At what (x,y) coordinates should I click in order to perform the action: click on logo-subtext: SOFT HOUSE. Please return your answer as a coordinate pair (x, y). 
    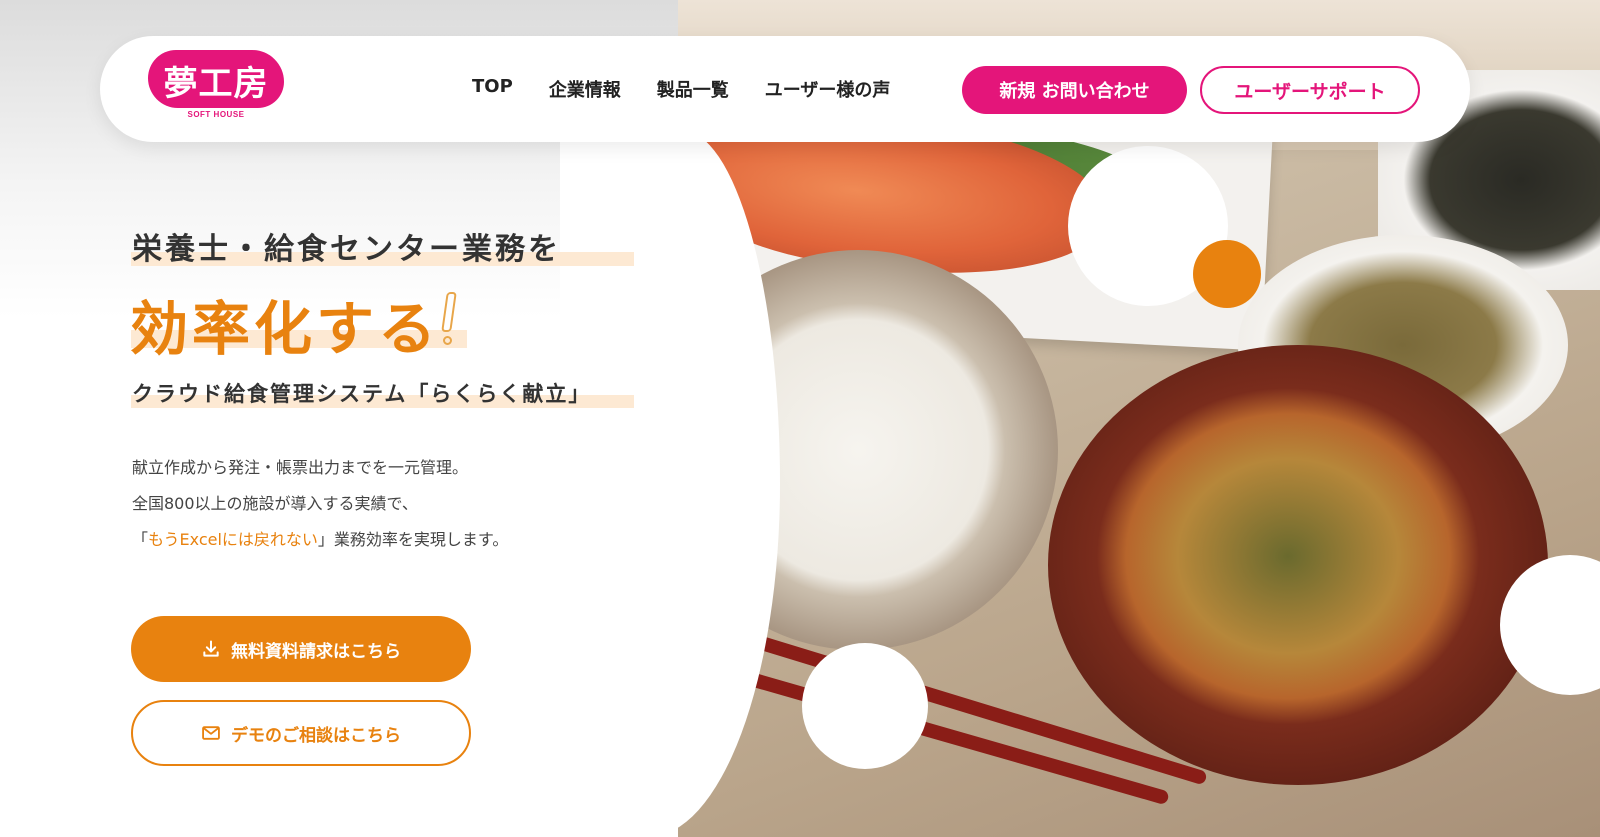
    Looking at the image, I should click on (216, 114).